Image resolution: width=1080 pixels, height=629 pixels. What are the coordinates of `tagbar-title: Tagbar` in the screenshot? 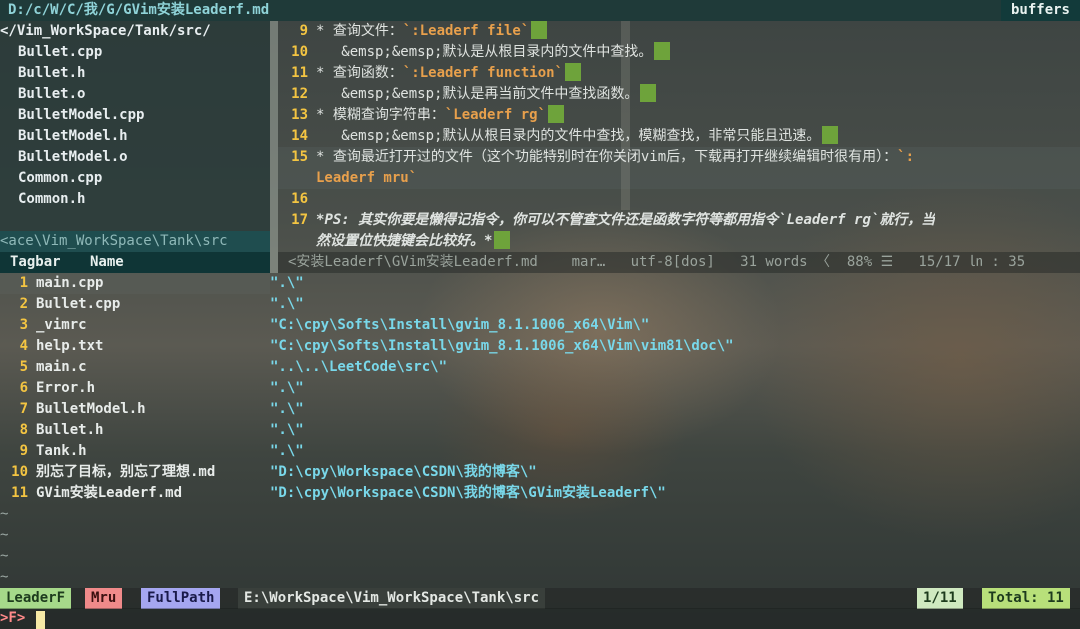 It's located at (35, 262).